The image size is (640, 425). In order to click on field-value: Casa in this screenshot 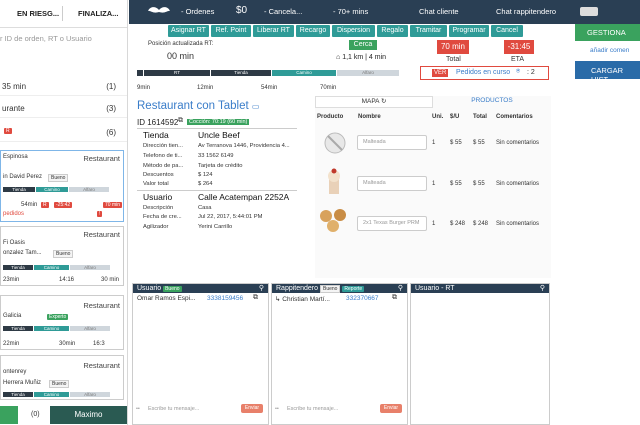, I will do `click(205, 208)`.